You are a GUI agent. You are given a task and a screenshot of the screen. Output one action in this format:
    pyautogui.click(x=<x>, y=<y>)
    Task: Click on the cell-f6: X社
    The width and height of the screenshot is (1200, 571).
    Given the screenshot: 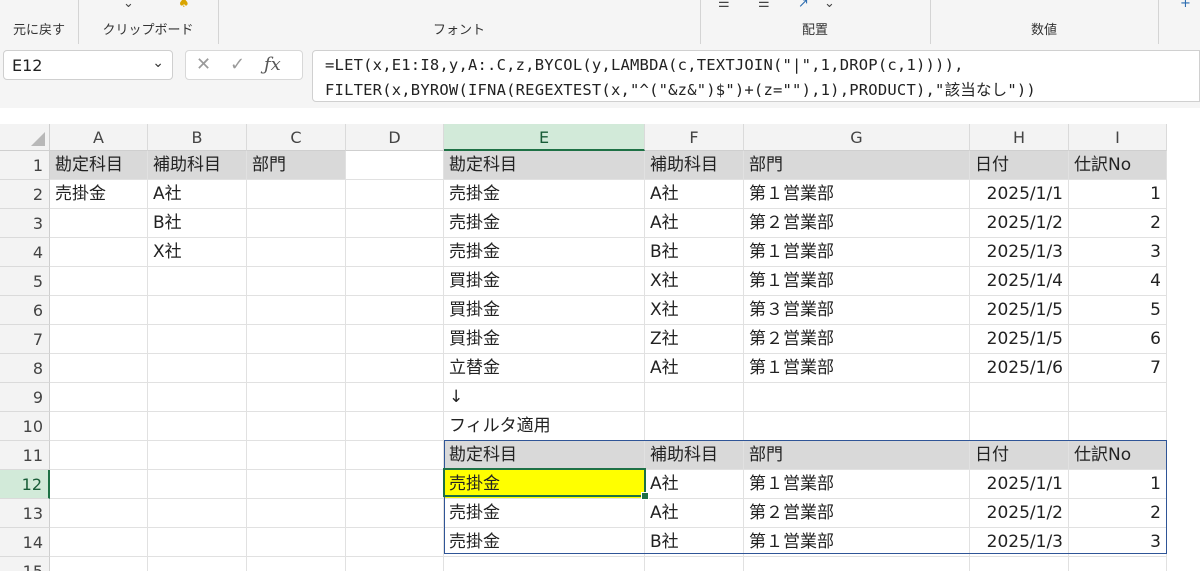 What is the action you would take?
    pyautogui.click(x=694, y=310)
    